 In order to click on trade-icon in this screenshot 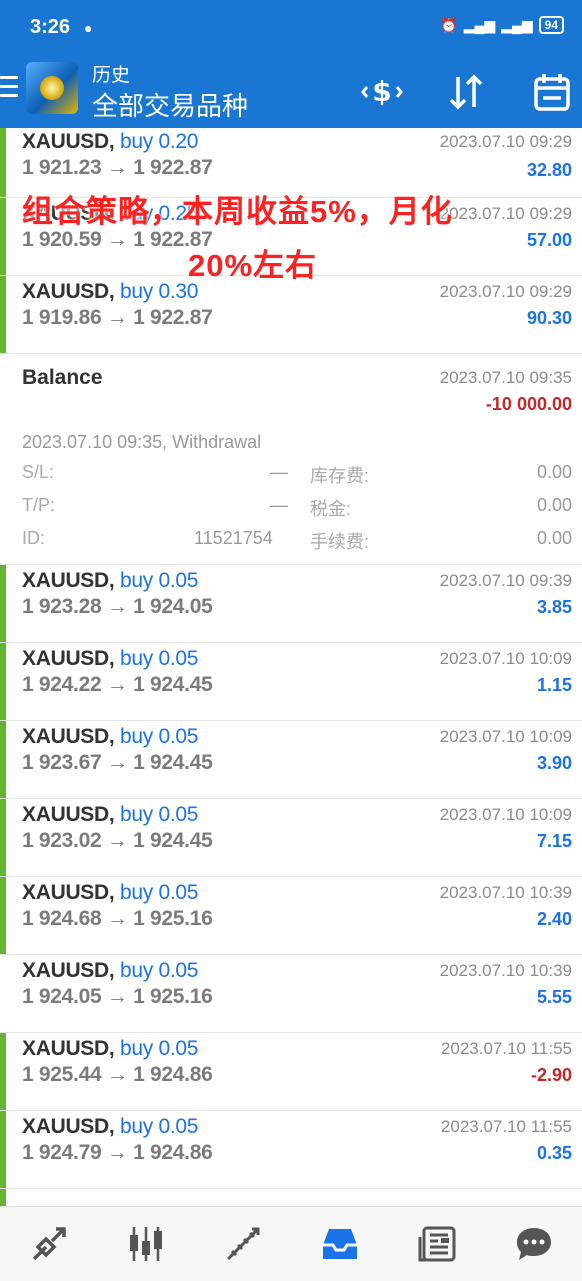, I will do `click(243, 1244)`.